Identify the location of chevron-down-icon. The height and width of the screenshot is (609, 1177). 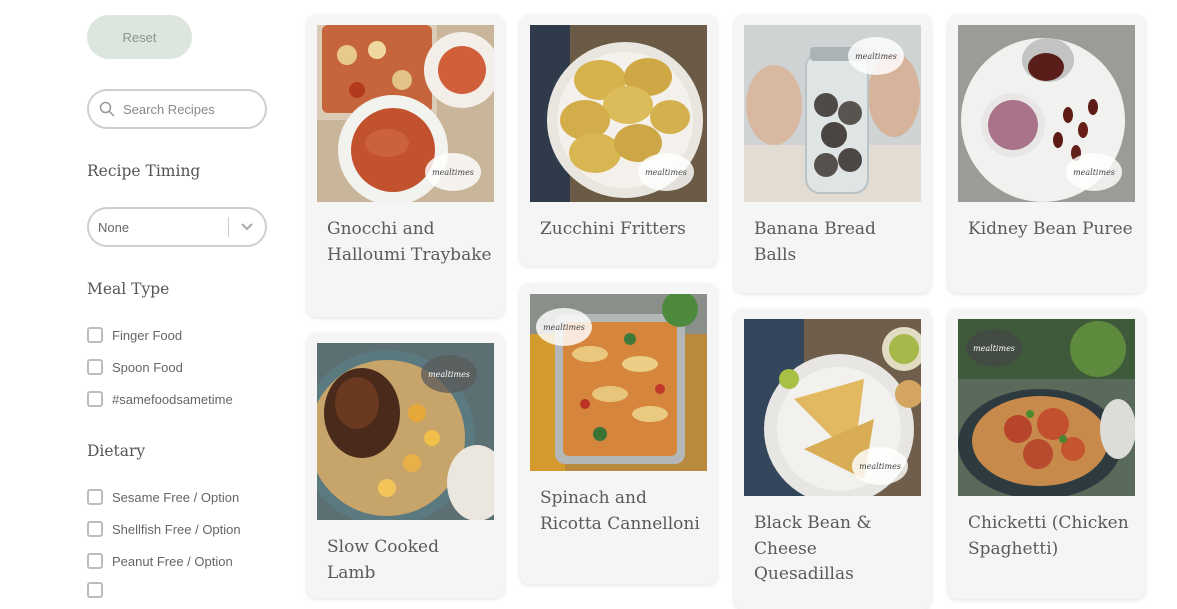
(247, 227).